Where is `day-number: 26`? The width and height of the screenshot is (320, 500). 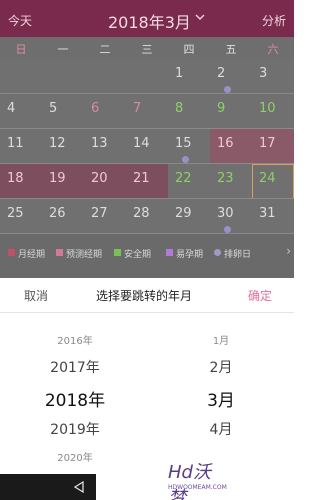 day-number: 26 is located at coordinates (57, 213).